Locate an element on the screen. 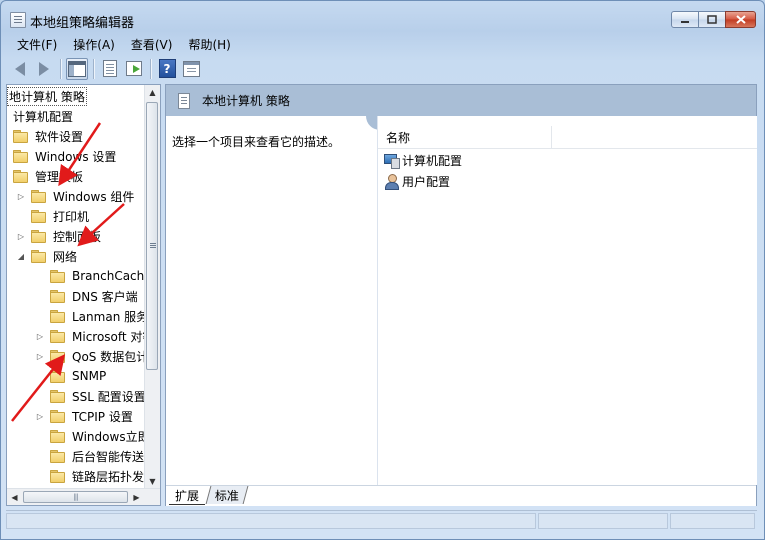  tree-item-printers: 打印机 is located at coordinates (88, 216).